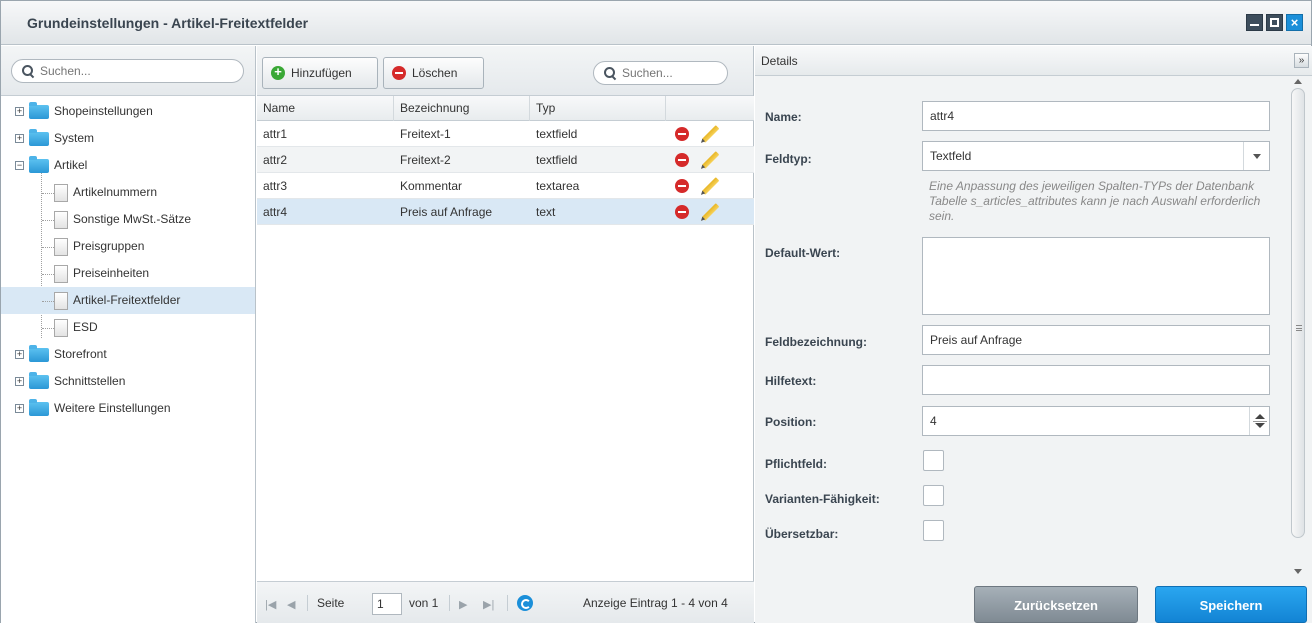 Image resolution: width=1312 pixels, height=623 pixels. Describe the element at coordinates (1096, 156) in the screenshot. I see `fieldtype-select: Textfeld` at that location.